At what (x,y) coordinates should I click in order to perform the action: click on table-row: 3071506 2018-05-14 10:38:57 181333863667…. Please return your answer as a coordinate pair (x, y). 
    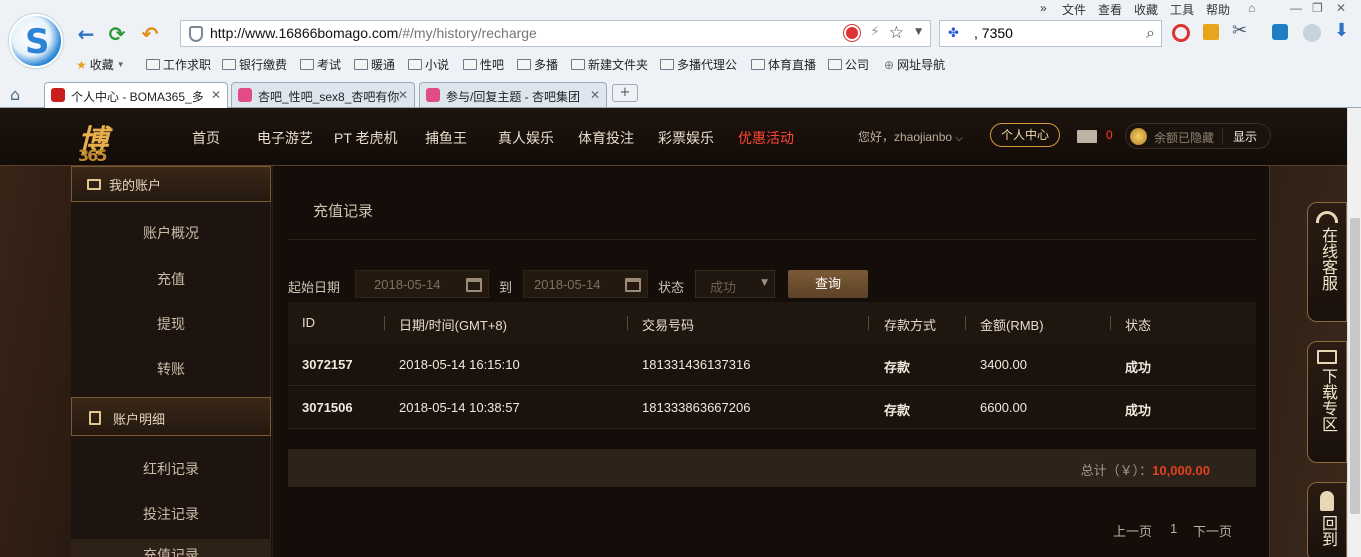
    Looking at the image, I should click on (772, 408).